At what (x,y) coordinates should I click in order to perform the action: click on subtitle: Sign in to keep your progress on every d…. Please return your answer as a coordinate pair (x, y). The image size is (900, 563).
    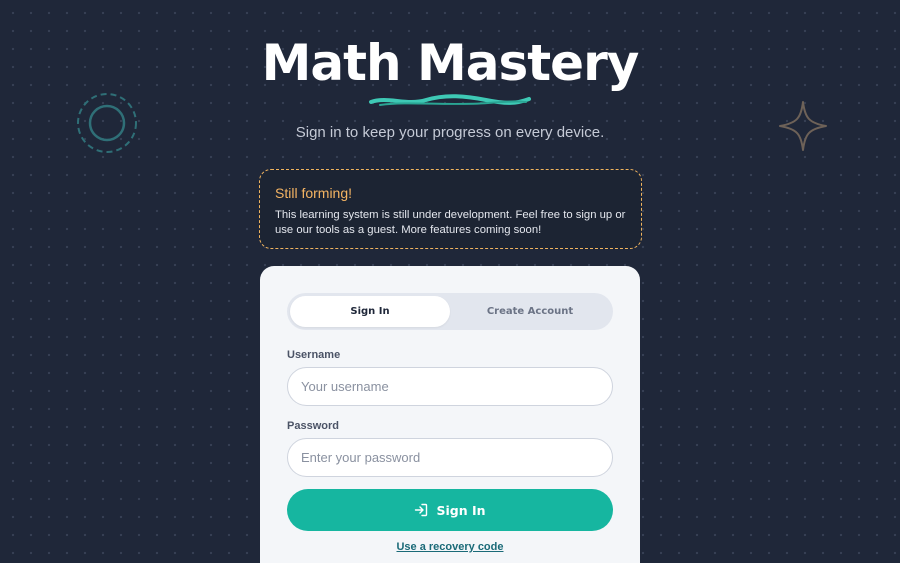
    Looking at the image, I should click on (450, 132).